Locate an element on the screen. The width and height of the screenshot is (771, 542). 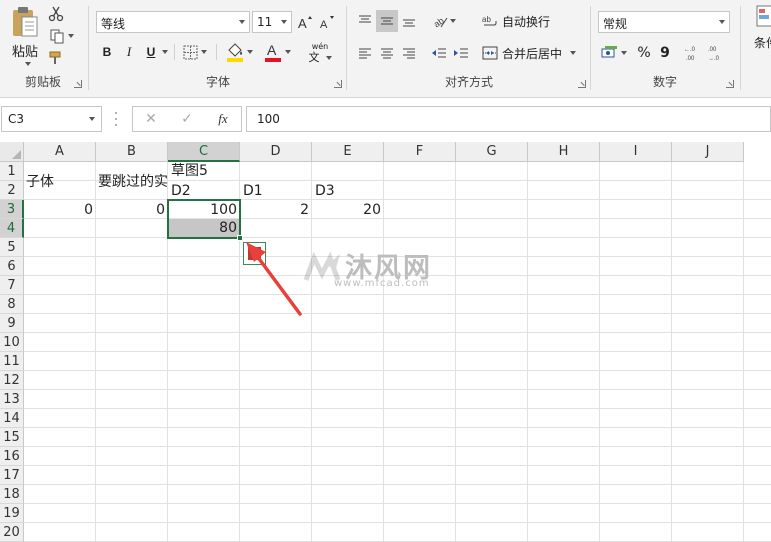
clipboard-group: 粘贴 剪贴板 is located at coordinates (43, 48).